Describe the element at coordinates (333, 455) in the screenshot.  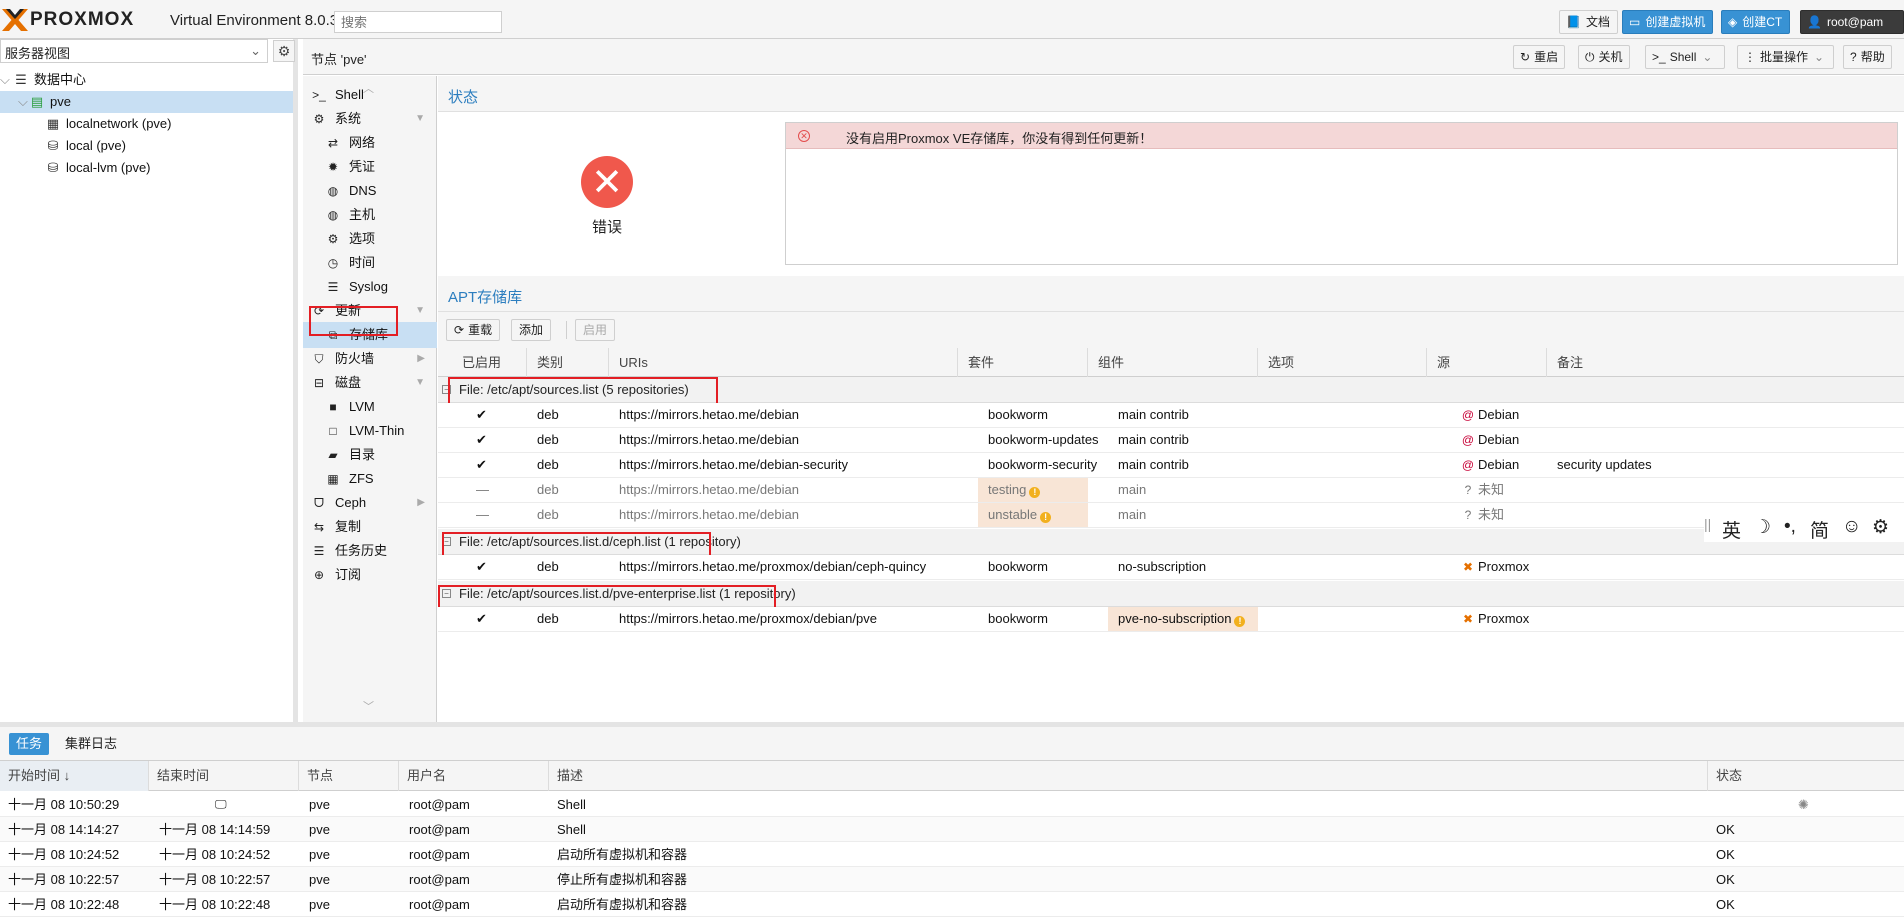
I see `folder-icon: ▰` at that location.